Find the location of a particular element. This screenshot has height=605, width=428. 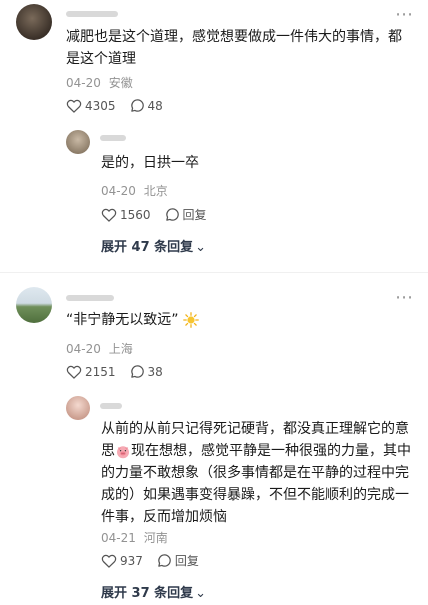

expand-replies-button: 展开 37 条回复 ⌄ is located at coordinates (153, 591).